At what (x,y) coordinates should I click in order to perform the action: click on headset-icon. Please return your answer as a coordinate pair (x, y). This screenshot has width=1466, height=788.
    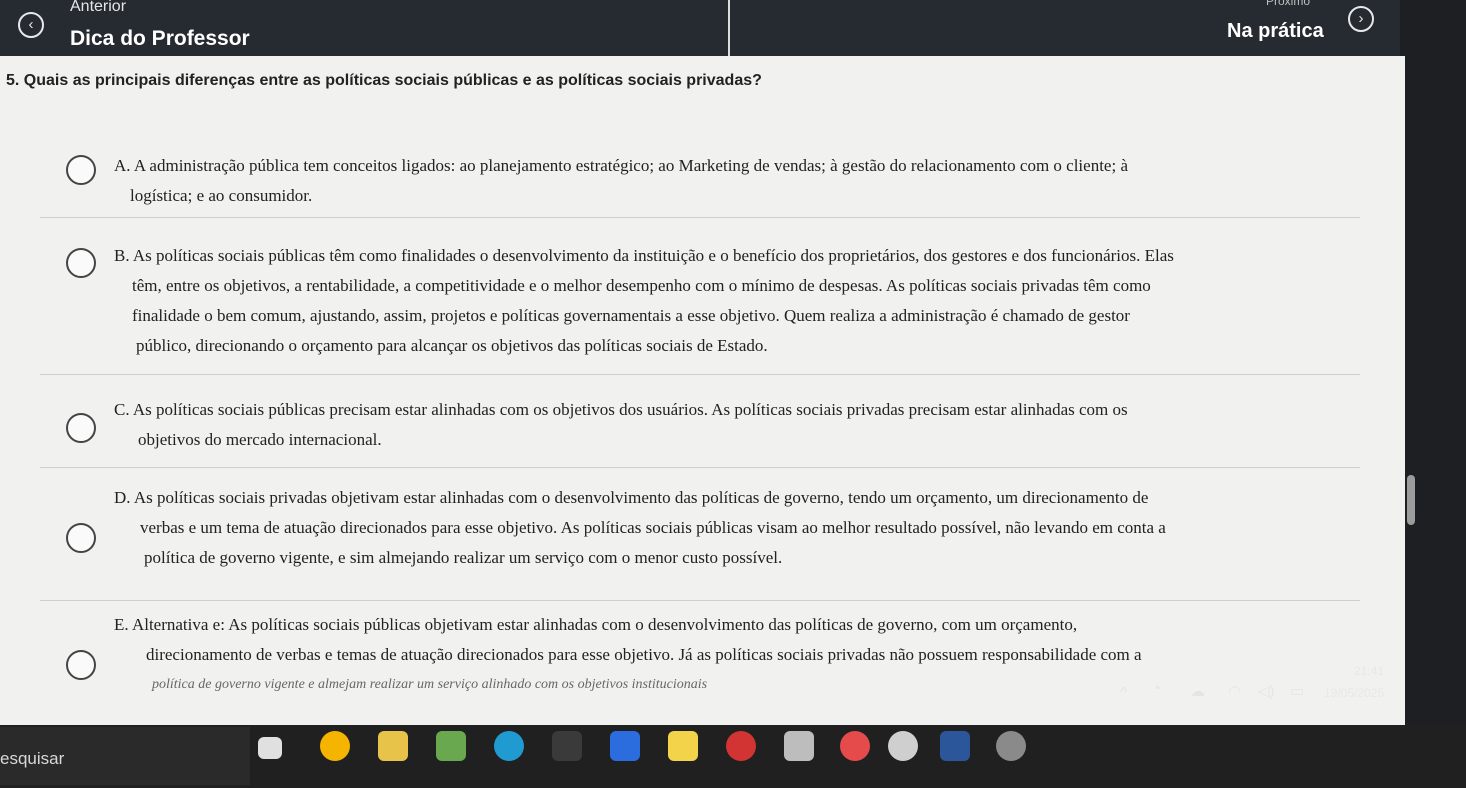
    Looking at the image, I should click on (903, 746).